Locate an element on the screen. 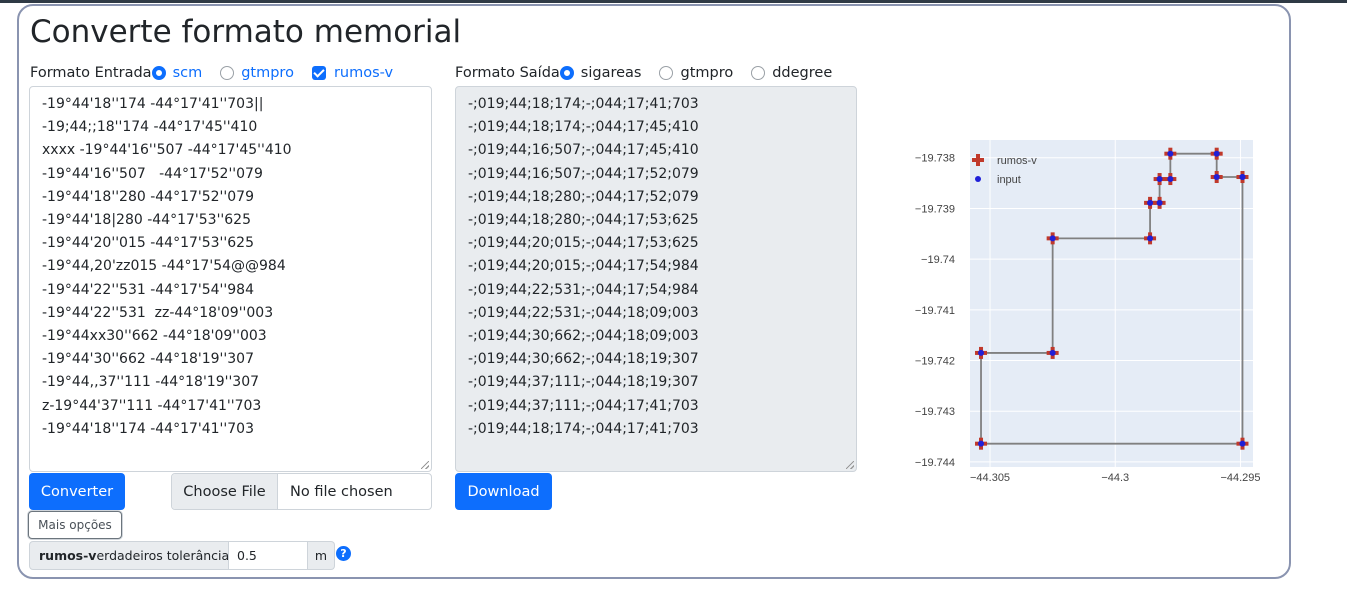 The image size is (1347, 590). text-line: -;019;44;37;111;-;044;17;41;703 is located at coordinates (583, 405).